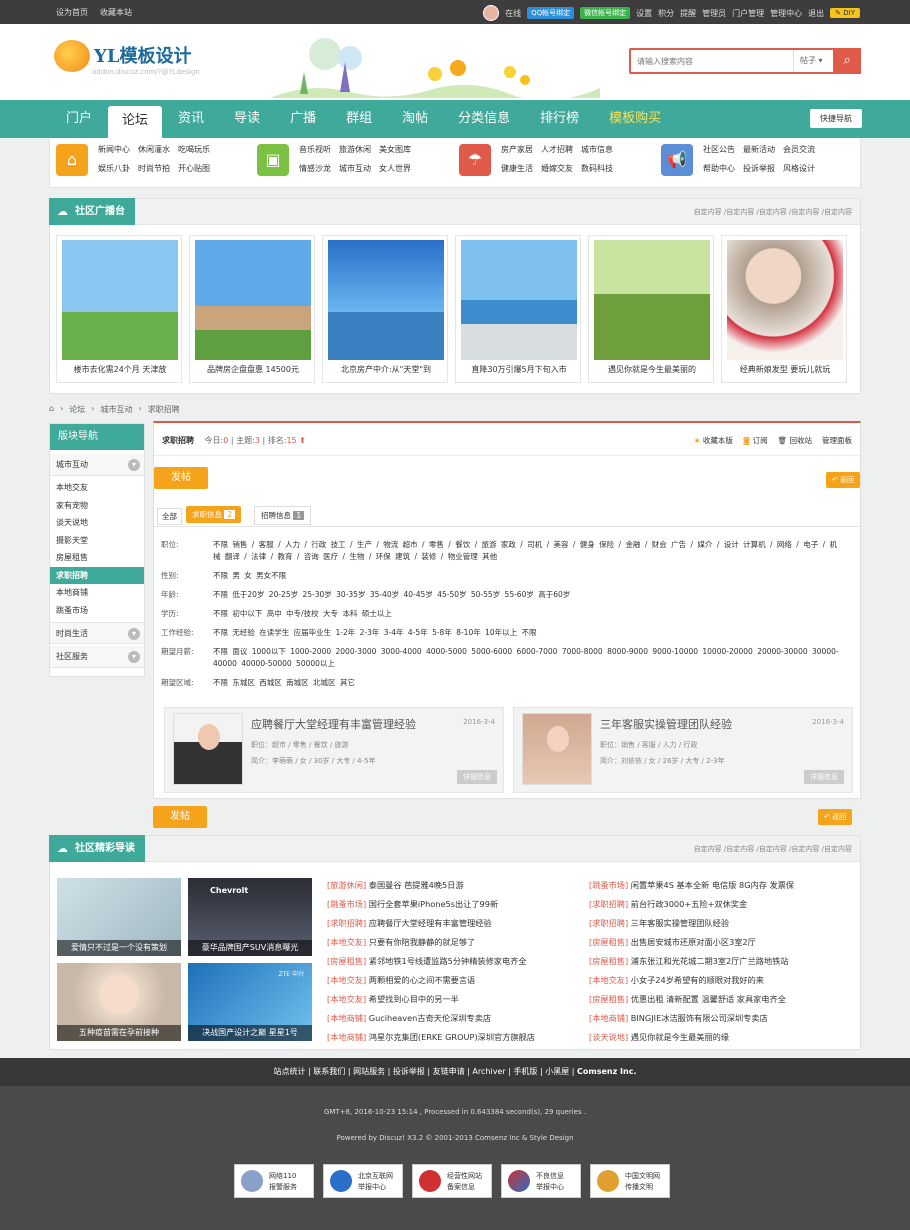 The width and height of the screenshot is (910, 1230). Describe the element at coordinates (97, 633) in the screenshot. I see `sidebar-category: 时尚生活` at that location.